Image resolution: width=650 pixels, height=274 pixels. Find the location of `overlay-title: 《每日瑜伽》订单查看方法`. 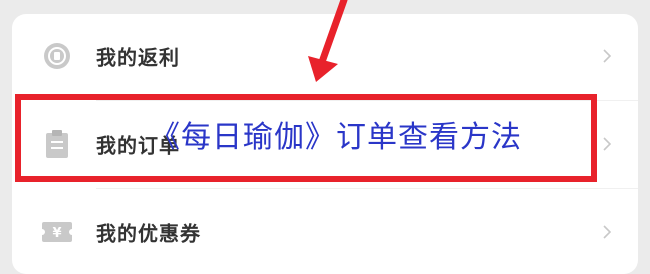

overlay-title: 《每日瑜伽》订单查看方法 is located at coordinates (336, 137).